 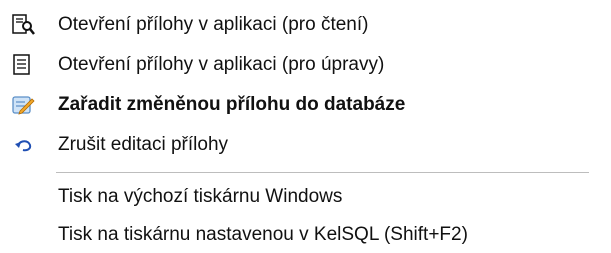 I want to click on edit-document-icon, so click(x=23, y=65).